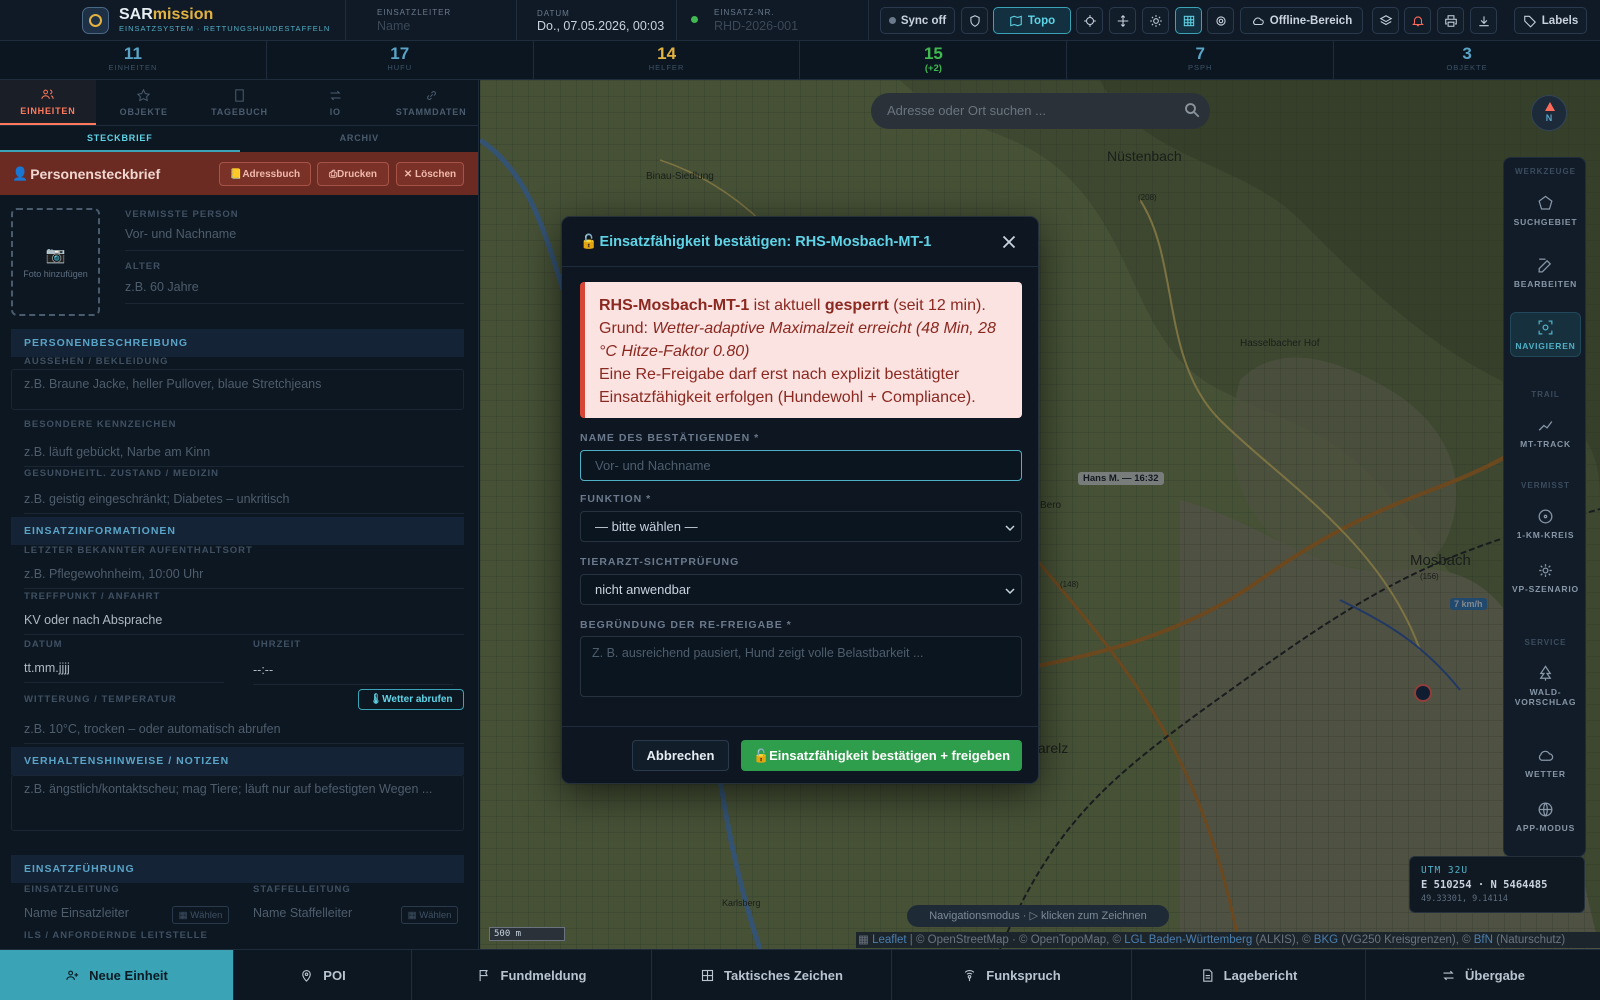 Image resolution: width=1600 pixels, height=1000 pixels. What do you see at coordinates (1545, 816) in the screenshot?
I see `tool-app-modus: APP-MODUS` at bounding box center [1545, 816].